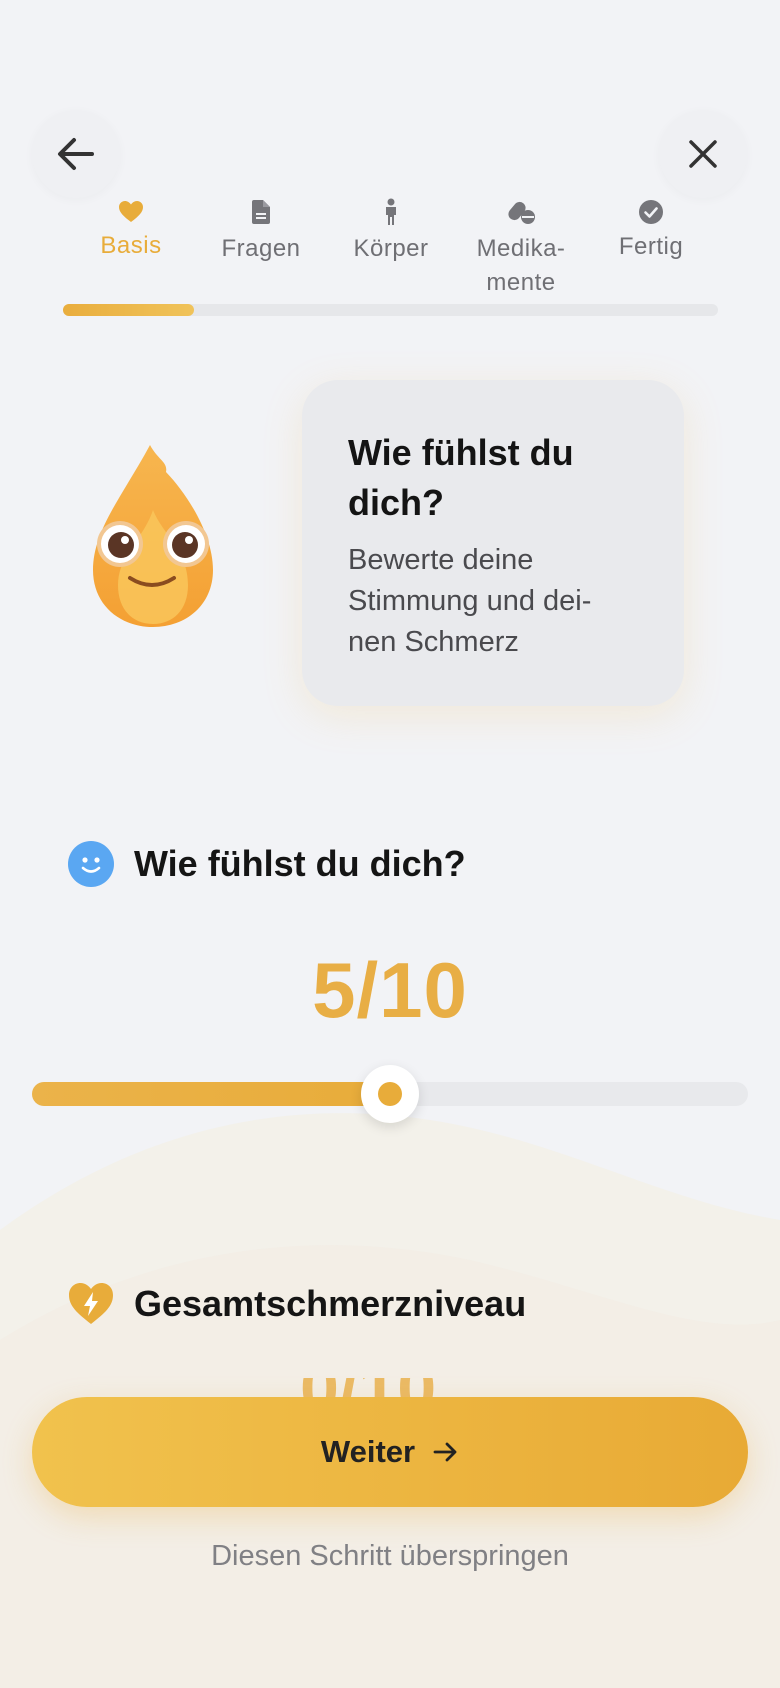 The height and width of the screenshot is (1688, 780). I want to click on pain-section-header: Gesamtschmerzniveau, so click(297, 1304).